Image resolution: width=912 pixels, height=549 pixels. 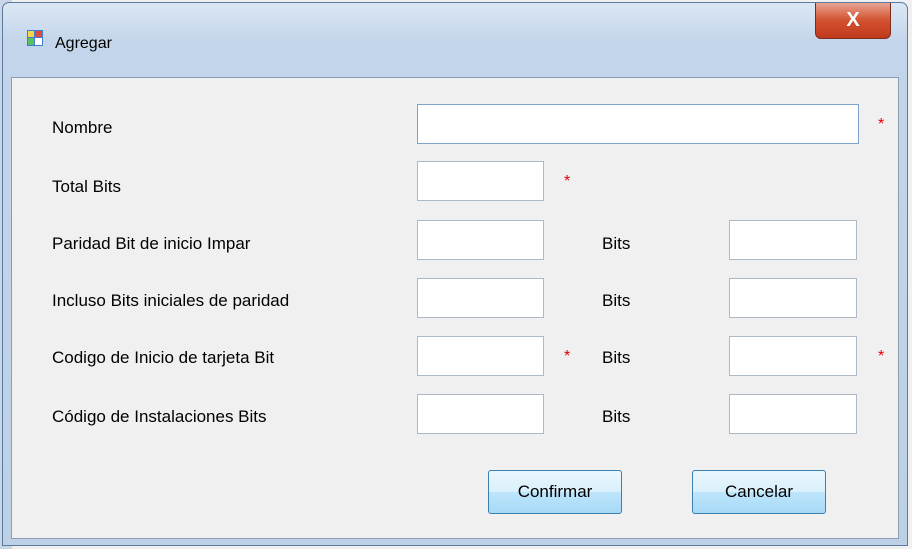 I want to click on paridad-impar-bits-label: Bits, so click(x=616, y=243).